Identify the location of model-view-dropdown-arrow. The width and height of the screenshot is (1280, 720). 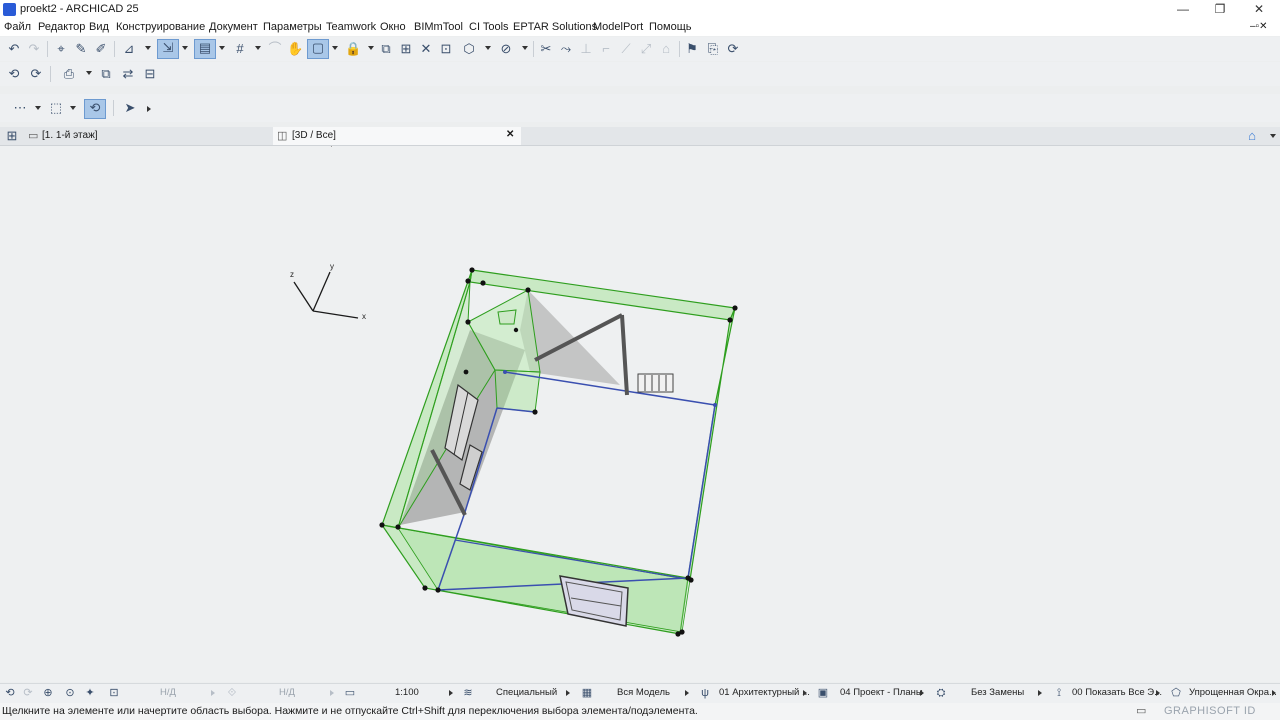
(687, 693).